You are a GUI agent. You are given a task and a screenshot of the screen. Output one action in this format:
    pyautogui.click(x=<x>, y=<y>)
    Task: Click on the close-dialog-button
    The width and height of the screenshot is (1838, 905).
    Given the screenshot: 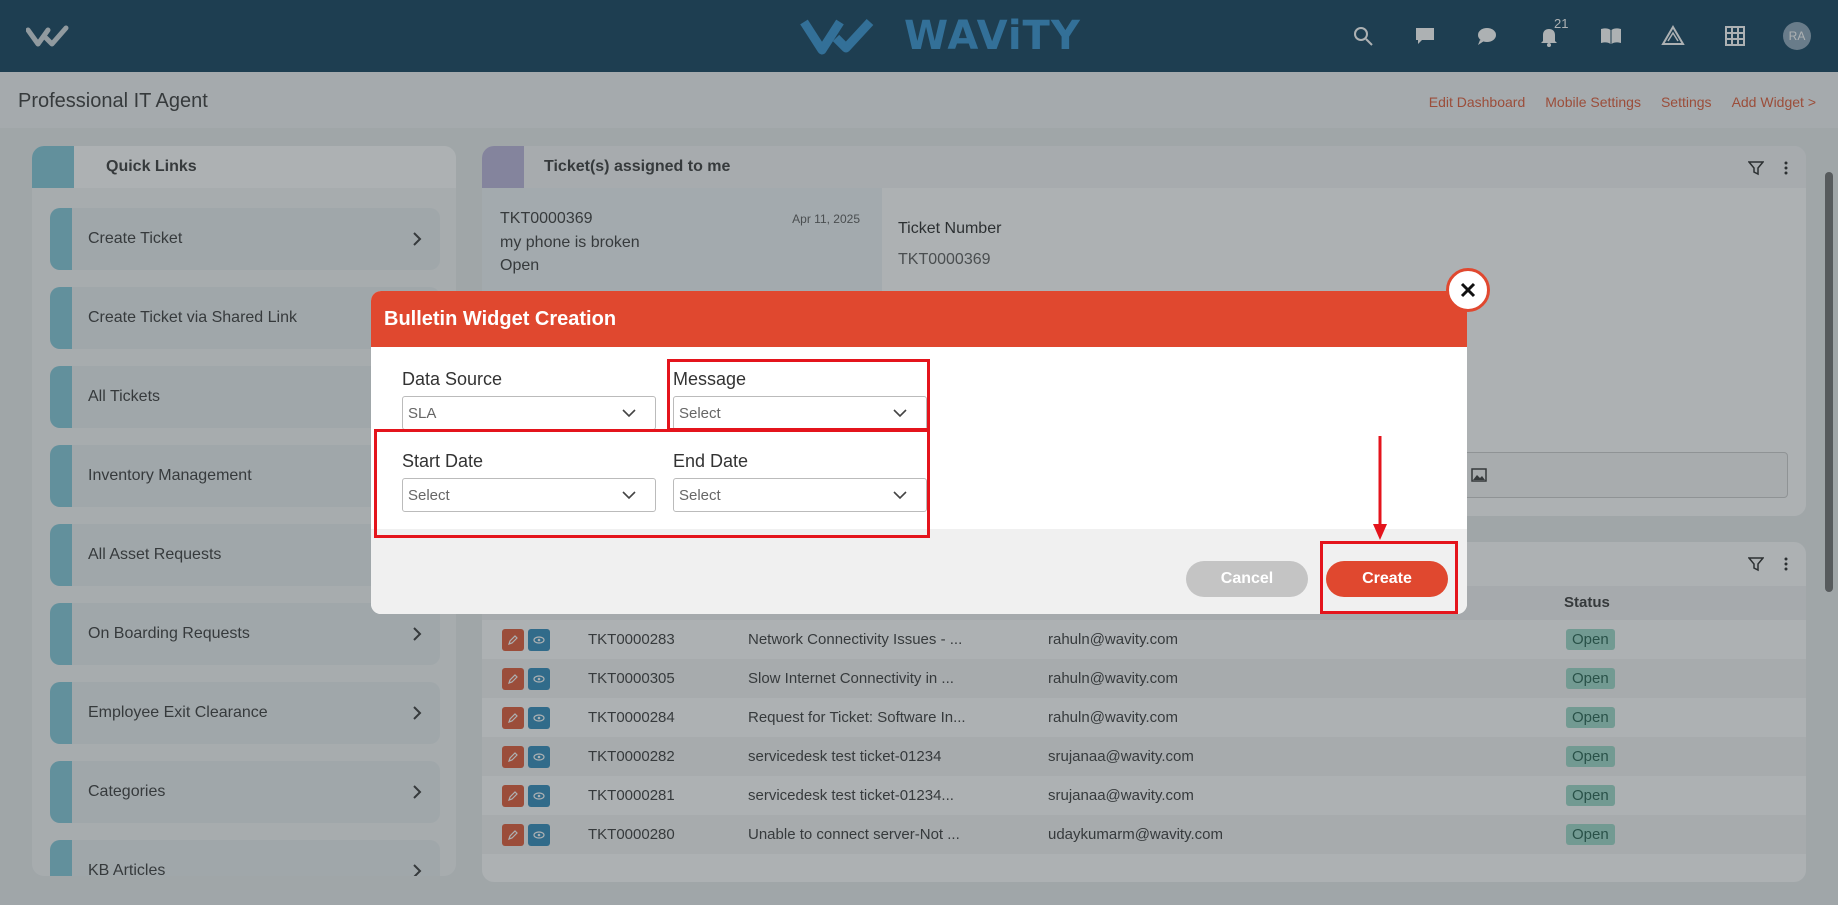 What is the action you would take?
    pyautogui.click(x=1468, y=290)
    